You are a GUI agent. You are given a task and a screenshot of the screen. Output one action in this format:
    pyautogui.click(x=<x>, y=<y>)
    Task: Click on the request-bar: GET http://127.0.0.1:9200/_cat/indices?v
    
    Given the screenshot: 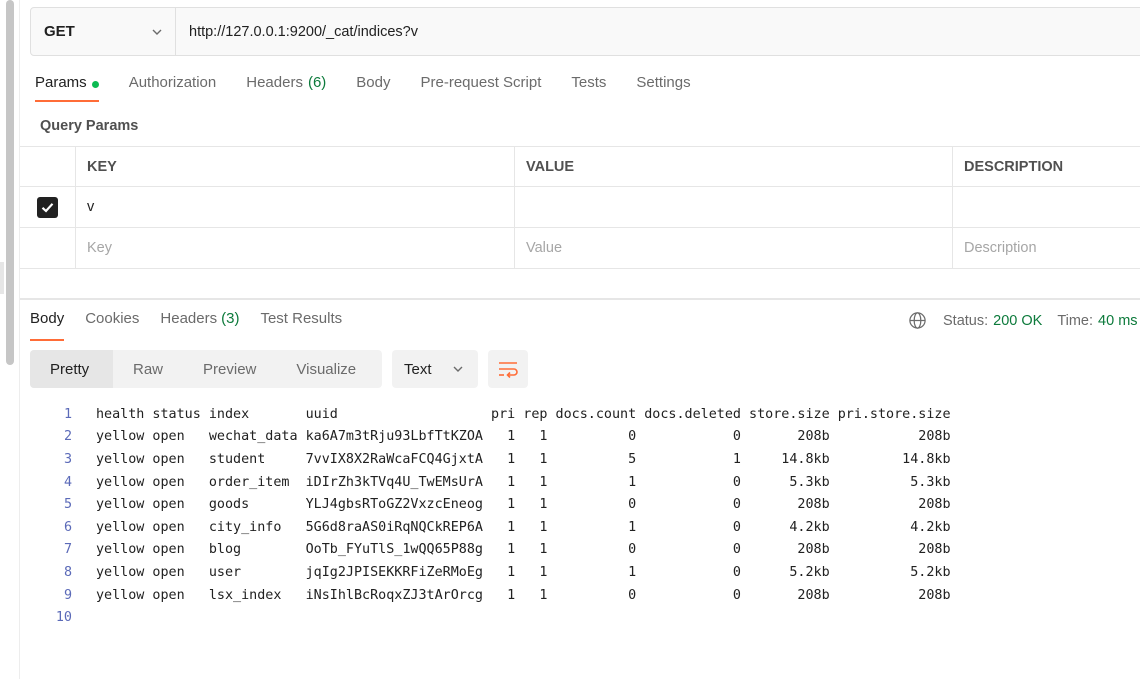 What is the action you would take?
    pyautogui.click(x=585, y=31)
    